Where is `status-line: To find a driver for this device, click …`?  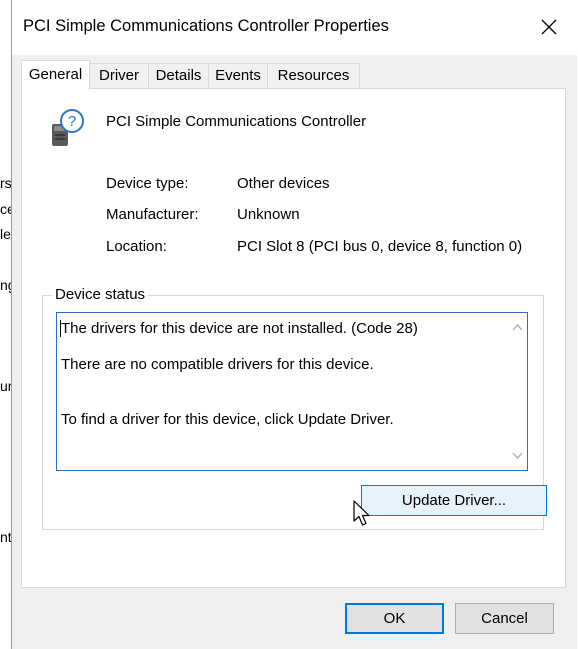 status-line: To find a driver for this device, click … is located at coordinates (227, 419).